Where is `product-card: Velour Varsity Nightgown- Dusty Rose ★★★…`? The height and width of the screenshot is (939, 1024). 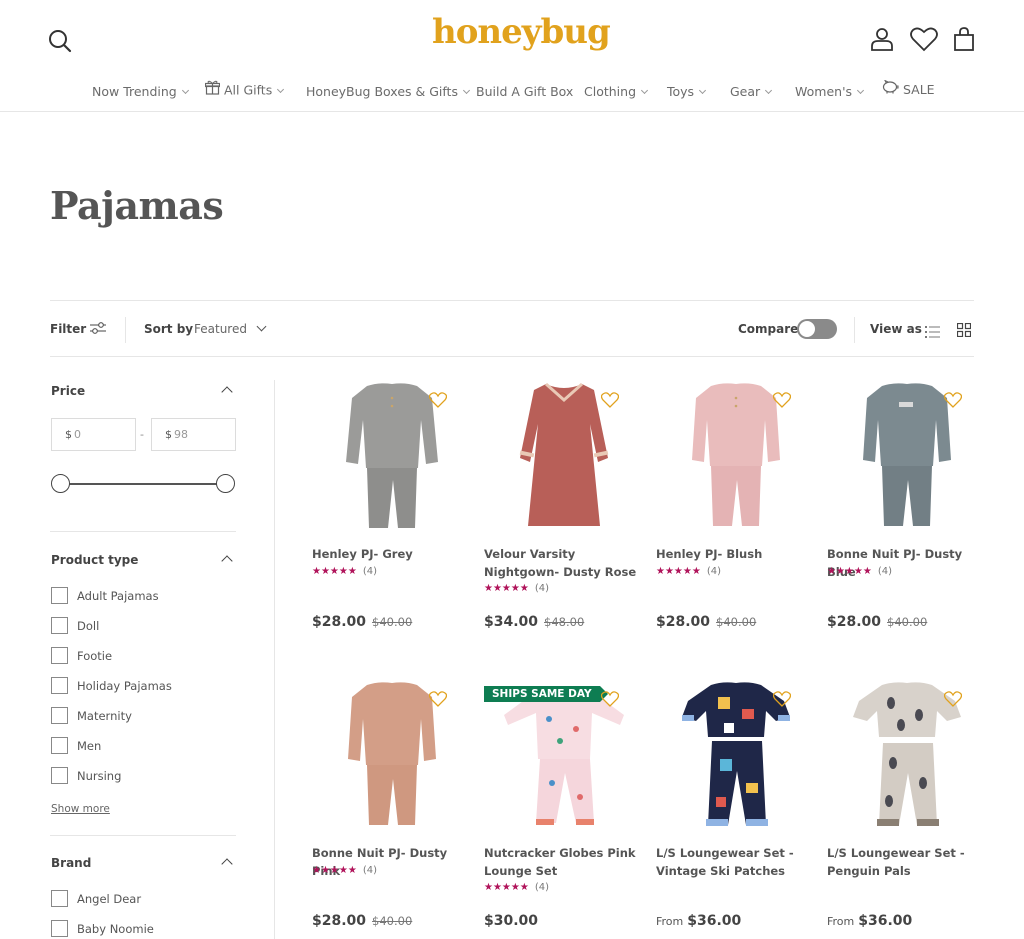 product-card: Velour Varsity Nightgown- Dusty Rose ★★★… is located at coordinates (564, 510).